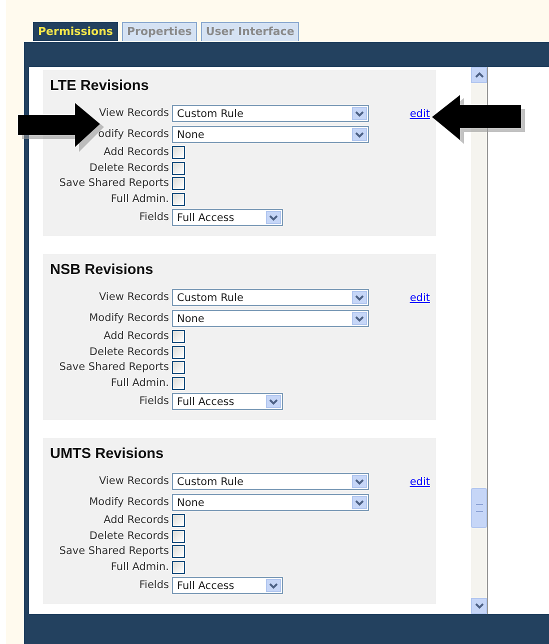 The image size is (549, 644). Describe the element at coordinates (99, 87) in the screenshot. I see `section-title: LTE Revisions` at that location.